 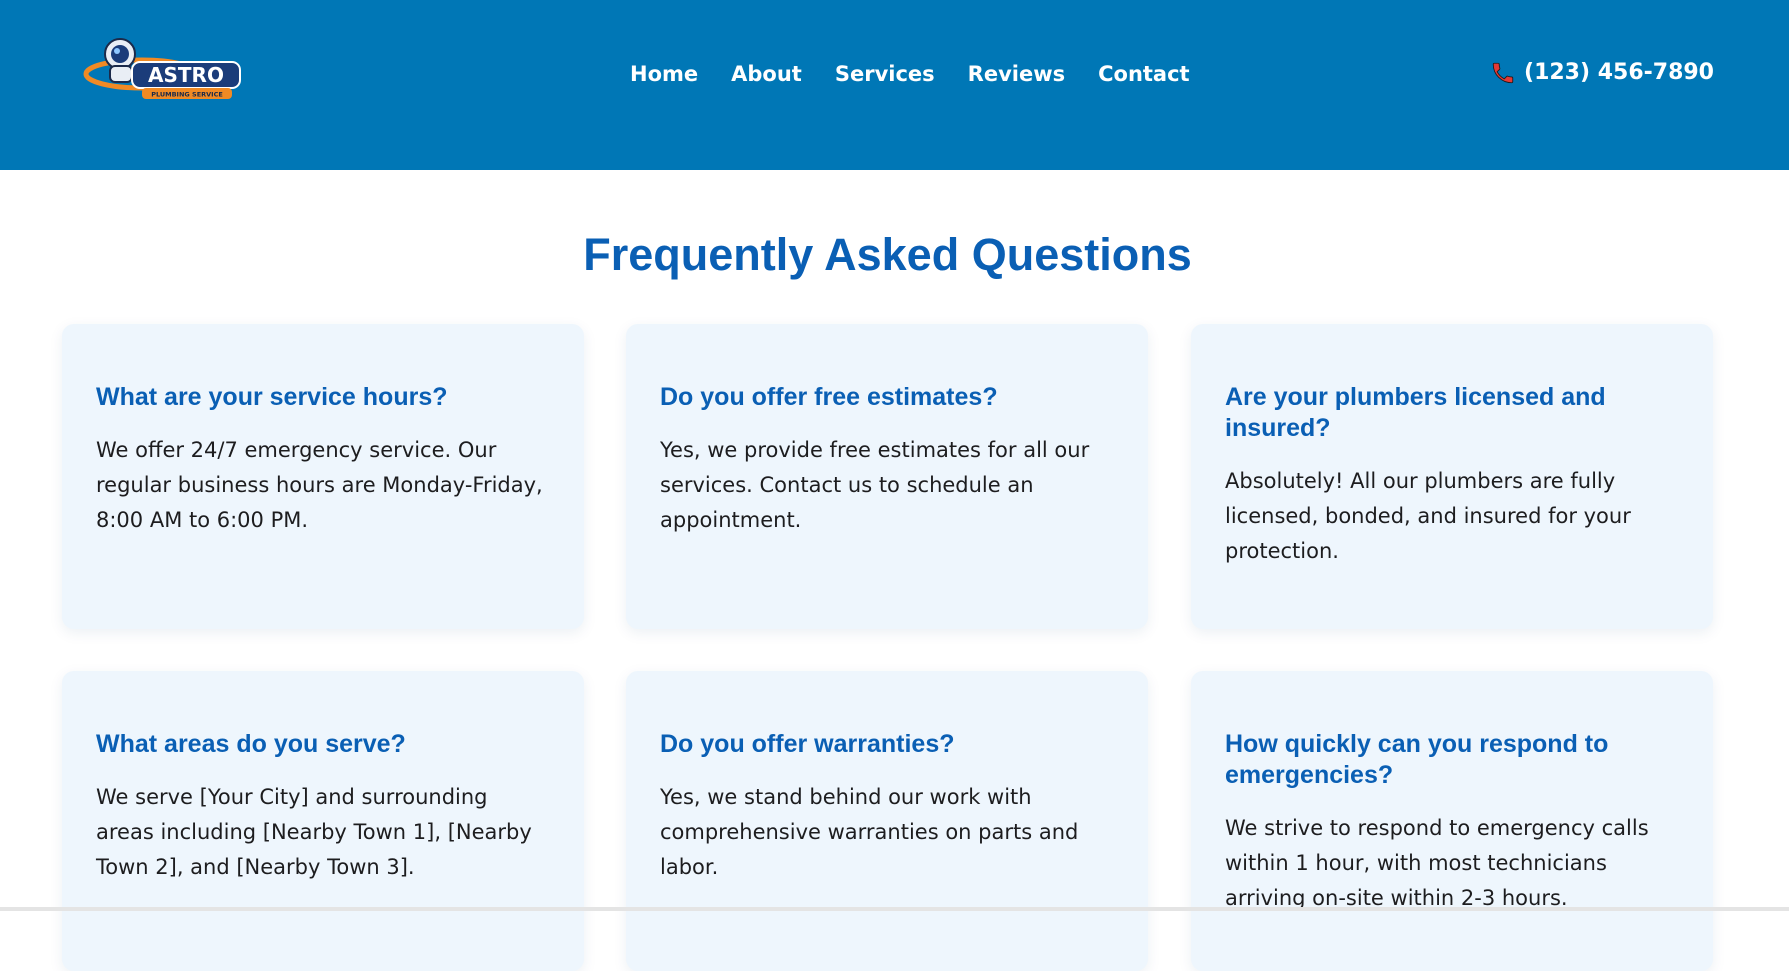 What do you see at coordinates (186, 75) in the screenshot?
I see `logo-wordmark: ASTRO` at bounding box center [186, 75].